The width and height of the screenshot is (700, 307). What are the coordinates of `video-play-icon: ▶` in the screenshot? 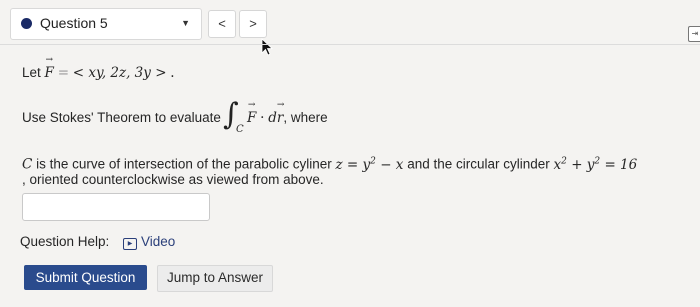 It's located at (130, 244).